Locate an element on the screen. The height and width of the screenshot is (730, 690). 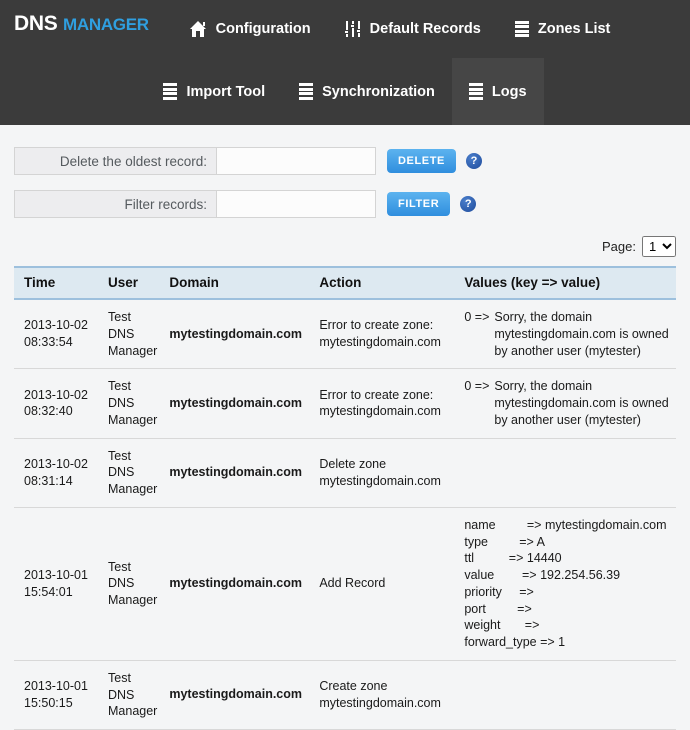
value-line: priority => is located at coordinates (499, 591).